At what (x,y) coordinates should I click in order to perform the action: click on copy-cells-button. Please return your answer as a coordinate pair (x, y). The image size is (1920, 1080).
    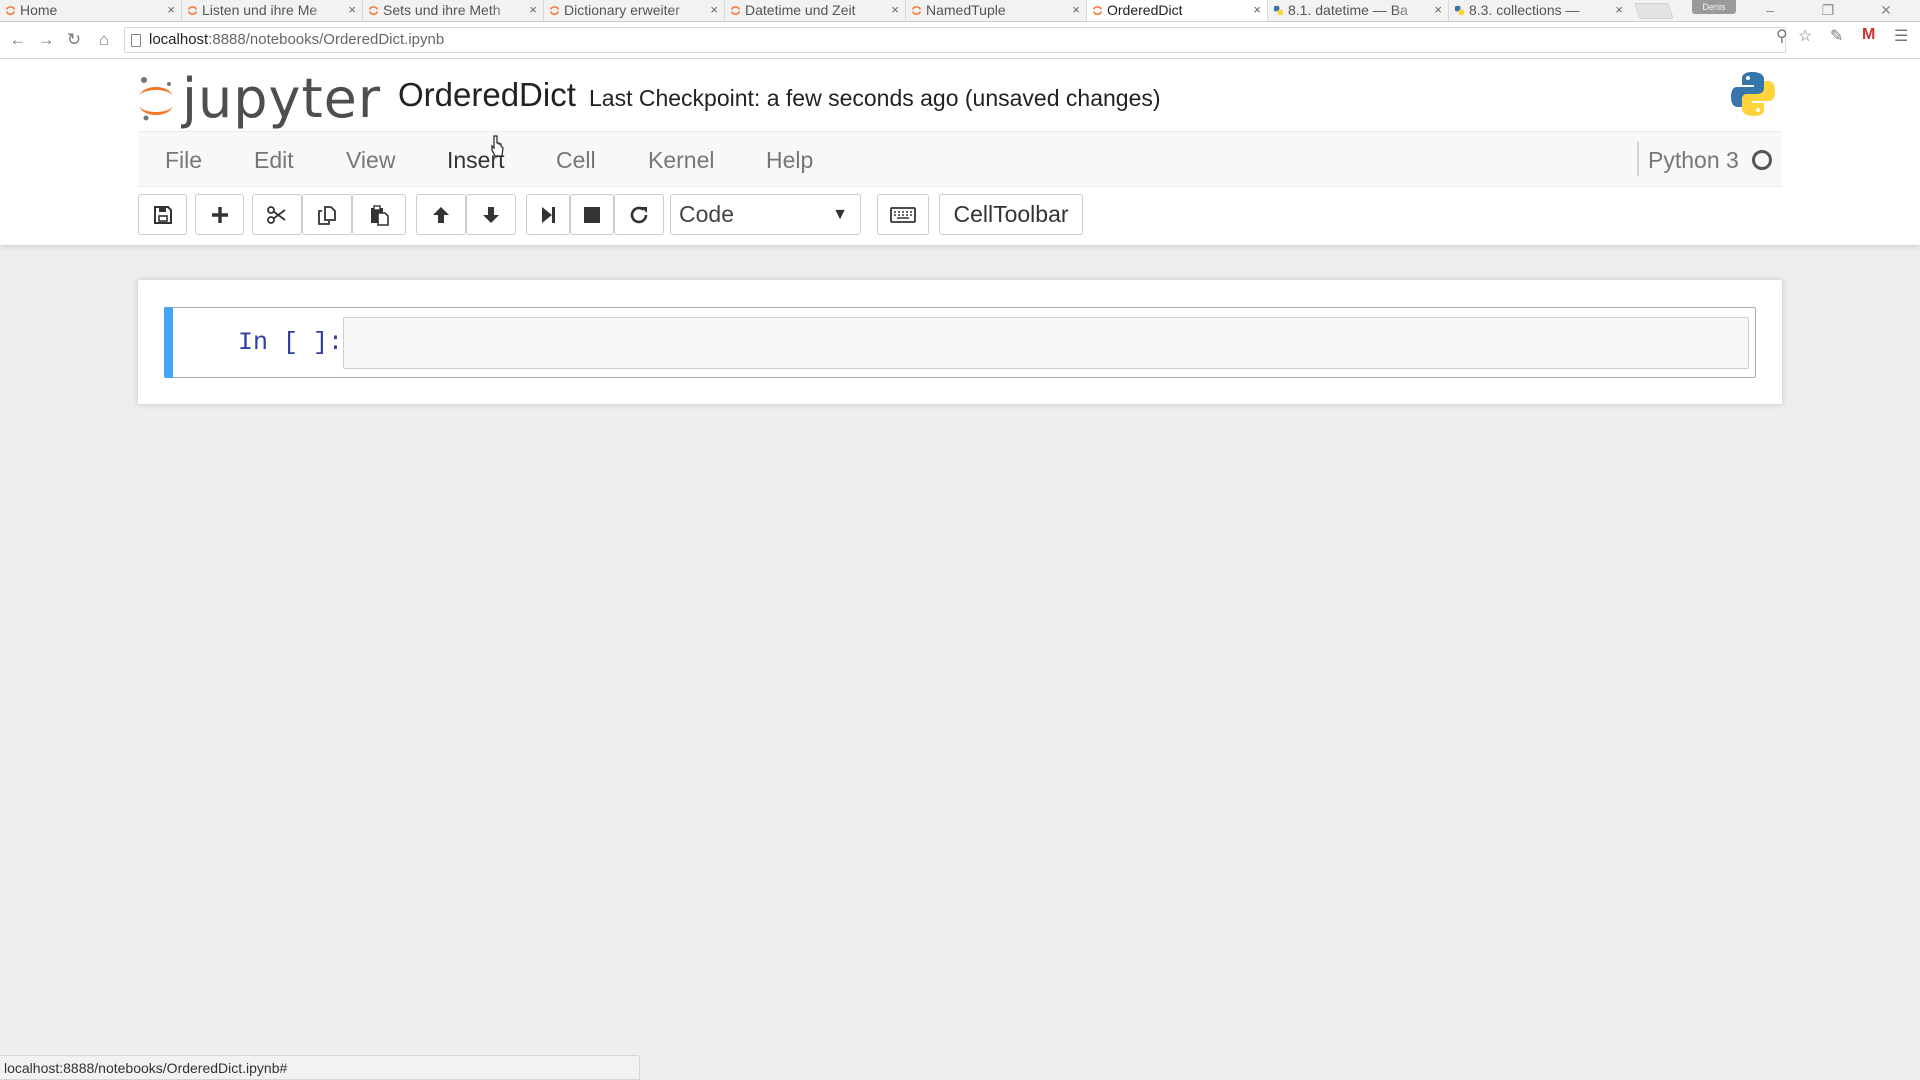
    Looking at the image, I should click on (327, 214).